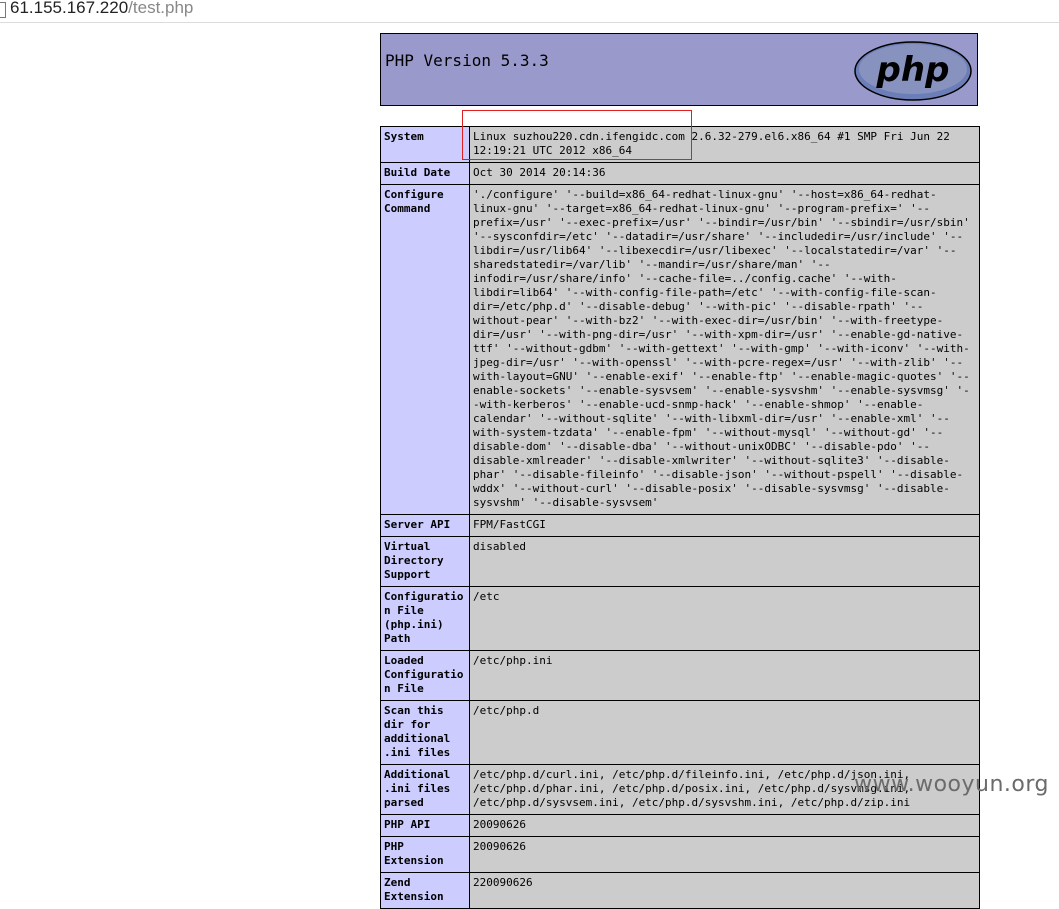 This screenshot has height=909, width=1059. I want to click on table-row: Zend Extension 220090626, so click(680, 890).